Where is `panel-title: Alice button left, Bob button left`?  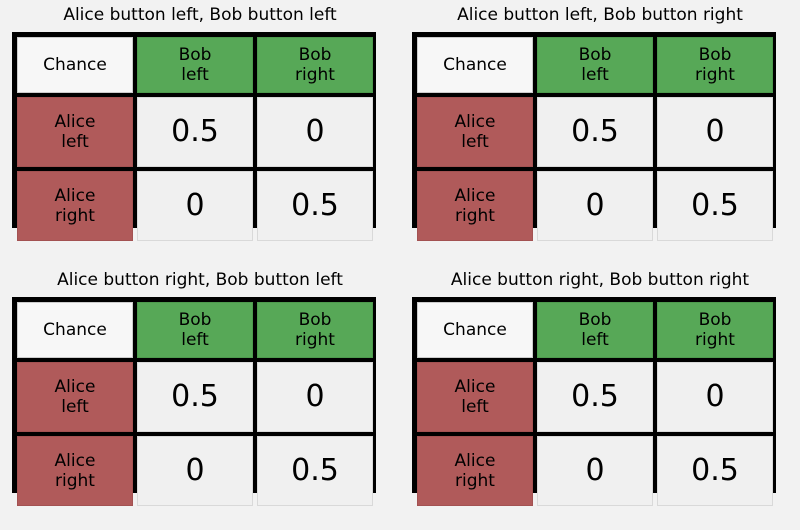 panel-title: Alice button left, Bob button left is located at coordinates (200, 15).